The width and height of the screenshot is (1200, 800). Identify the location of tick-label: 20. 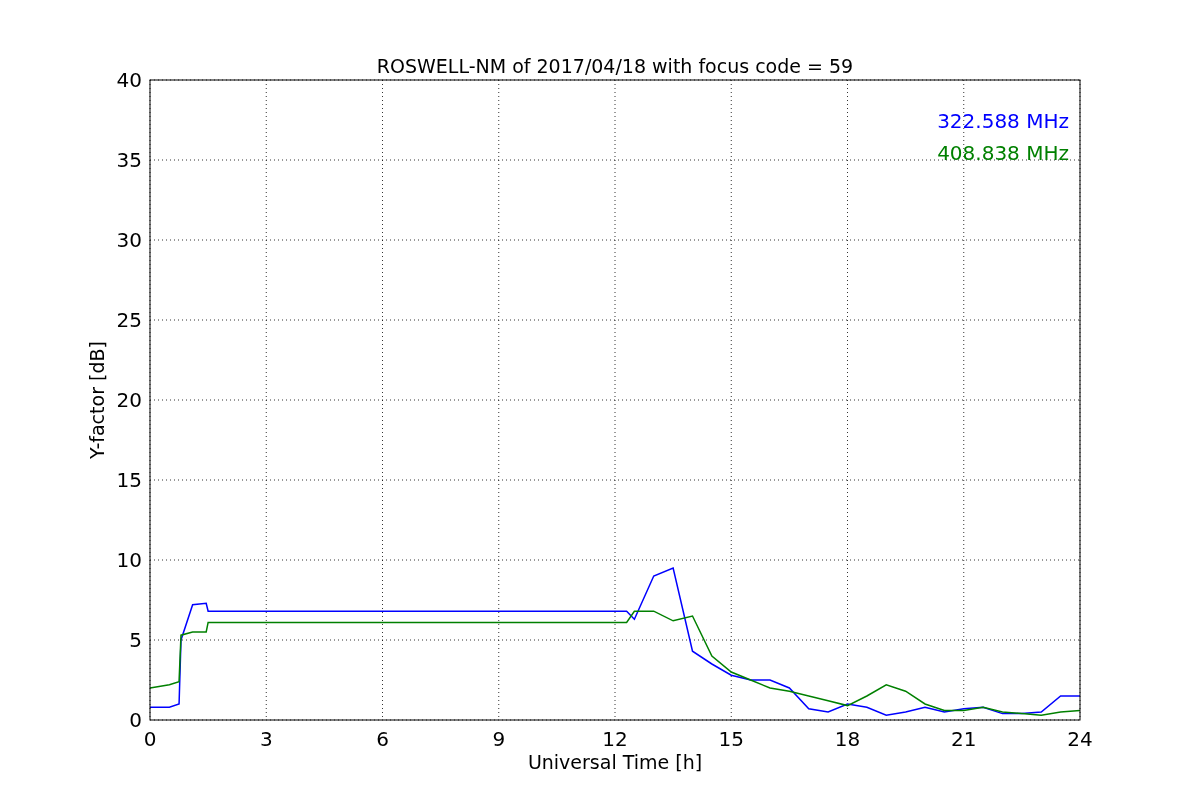
(129, 400).